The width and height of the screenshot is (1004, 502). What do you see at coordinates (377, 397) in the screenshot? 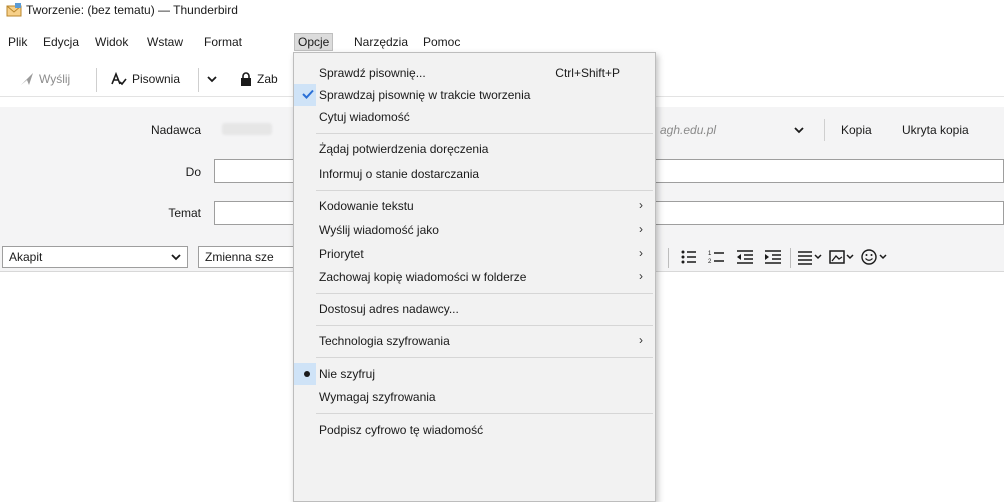
I see `menu-item-label: Wymagaj szyfrowania` at bounding box center [377, 397].